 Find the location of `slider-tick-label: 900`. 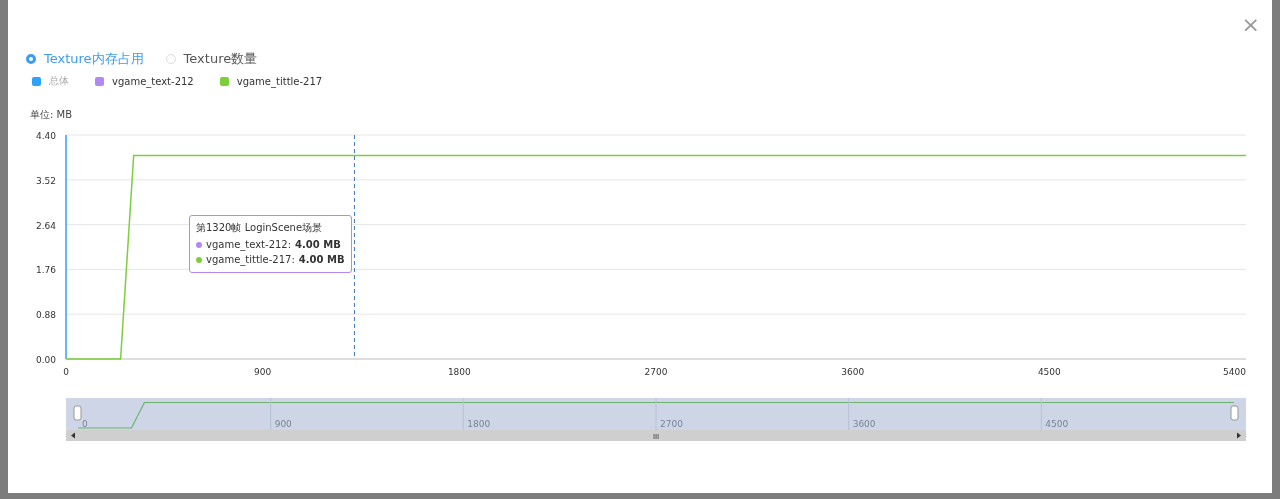

slider-tick-label: 900 is located at coordinates (283, 424).